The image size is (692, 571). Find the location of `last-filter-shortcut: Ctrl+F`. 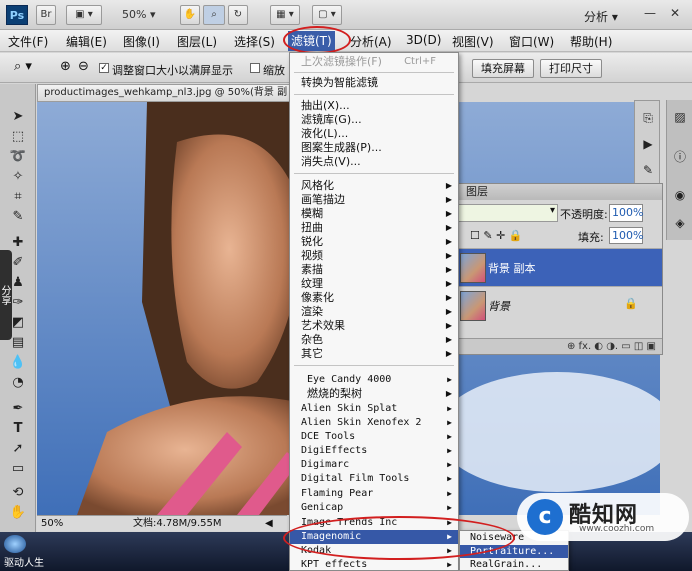

last-filter-shortcut: Ctrl+F is located at coordinates (420, 61).